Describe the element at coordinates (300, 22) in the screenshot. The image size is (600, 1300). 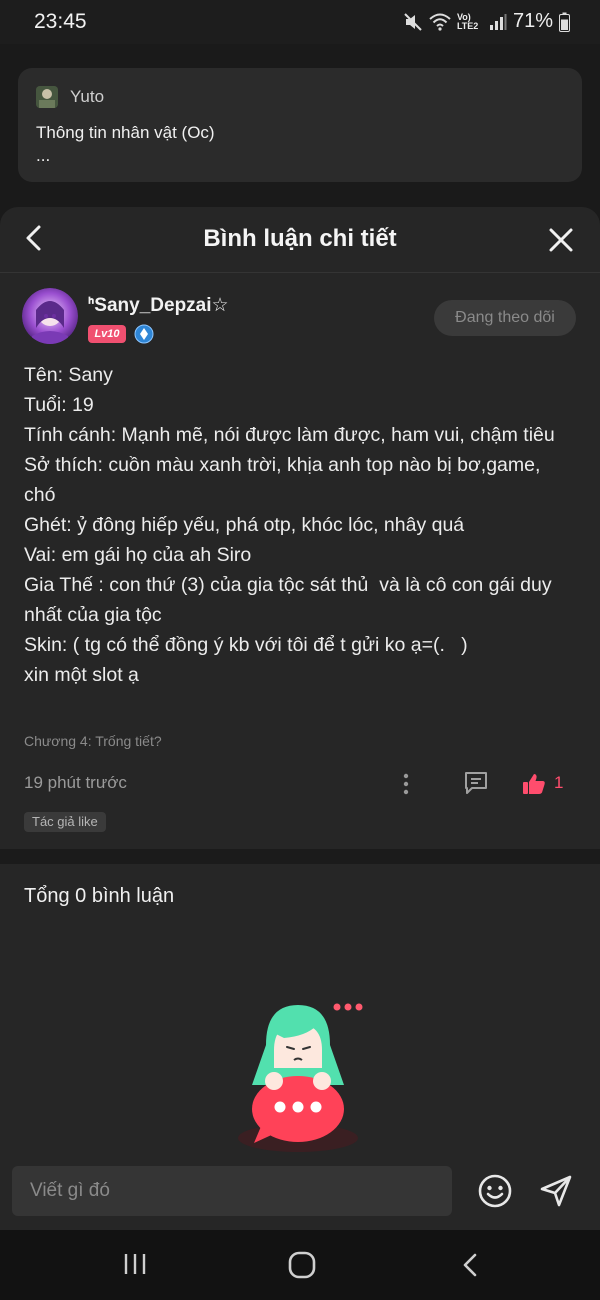
I see `status-bar: 23:45 Vo) LTE2 71%` at that location.